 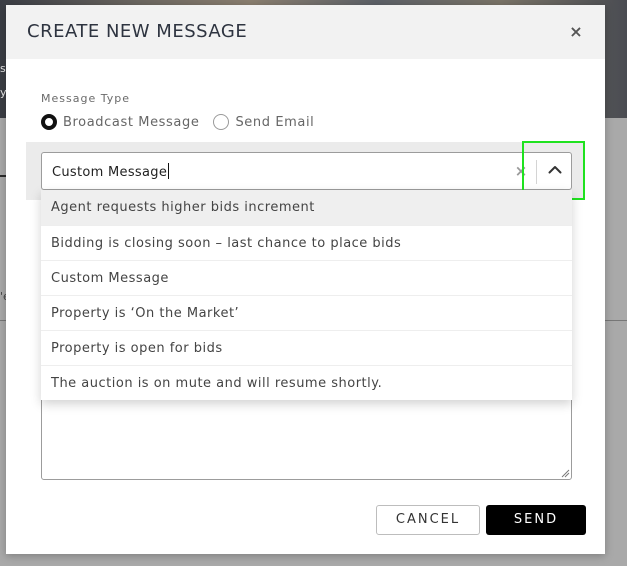 I want to click on radio-label: Send Email, so click(x=275, y=122).